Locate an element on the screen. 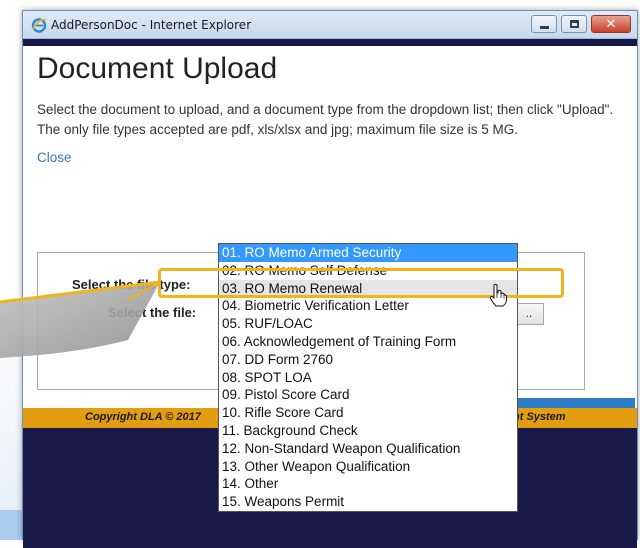  window-title: AddPersonDoc - Internet Explorer is located at coordinates (151, 25).